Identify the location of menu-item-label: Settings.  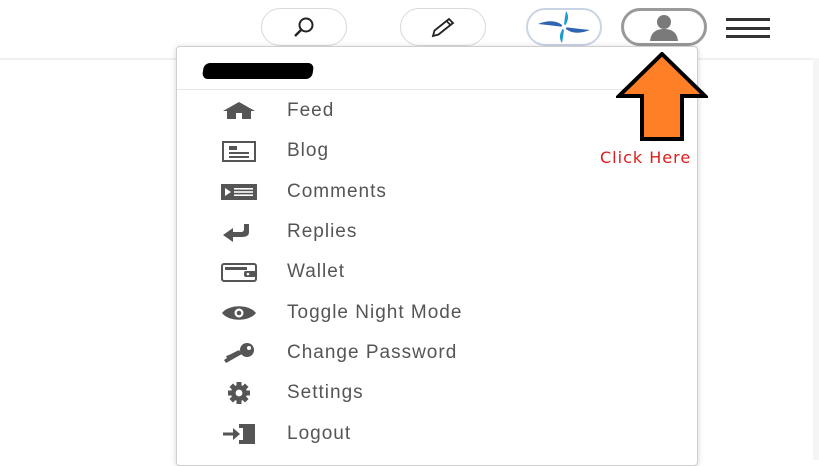
(325, 393).